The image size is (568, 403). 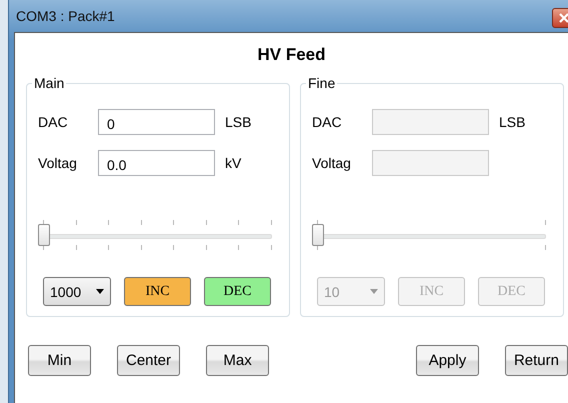 What do you see at coordinates (321, 83) in the screenshot?
I see `group-title: Fine` at bounding box center [321, 83].